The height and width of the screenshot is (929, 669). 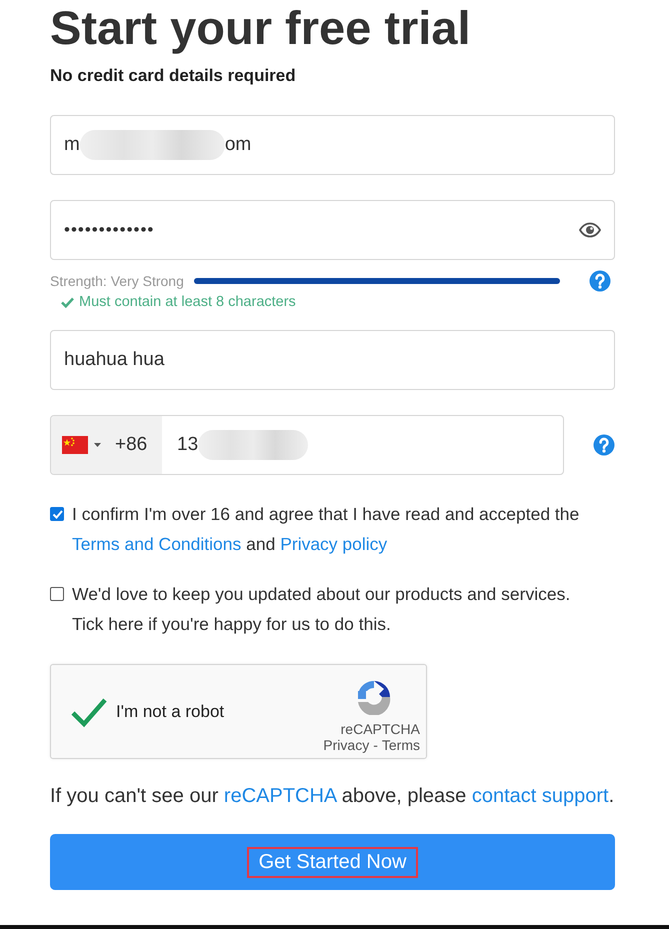 What do you see at coordinates (106, 445) in the screenshot?
I see `country-selector: +86` at bounding box center [106, 445].